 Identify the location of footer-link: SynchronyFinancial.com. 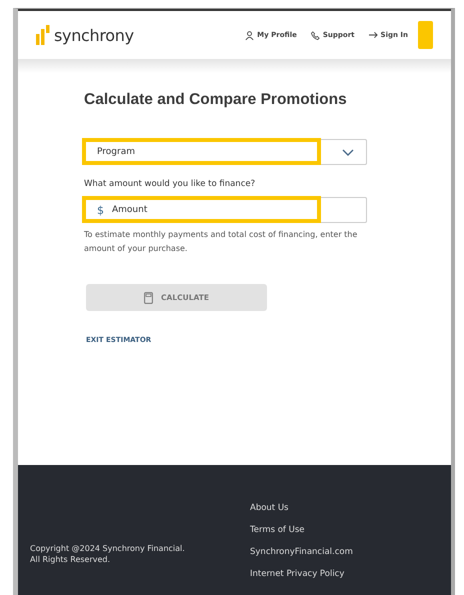
(301, 552).